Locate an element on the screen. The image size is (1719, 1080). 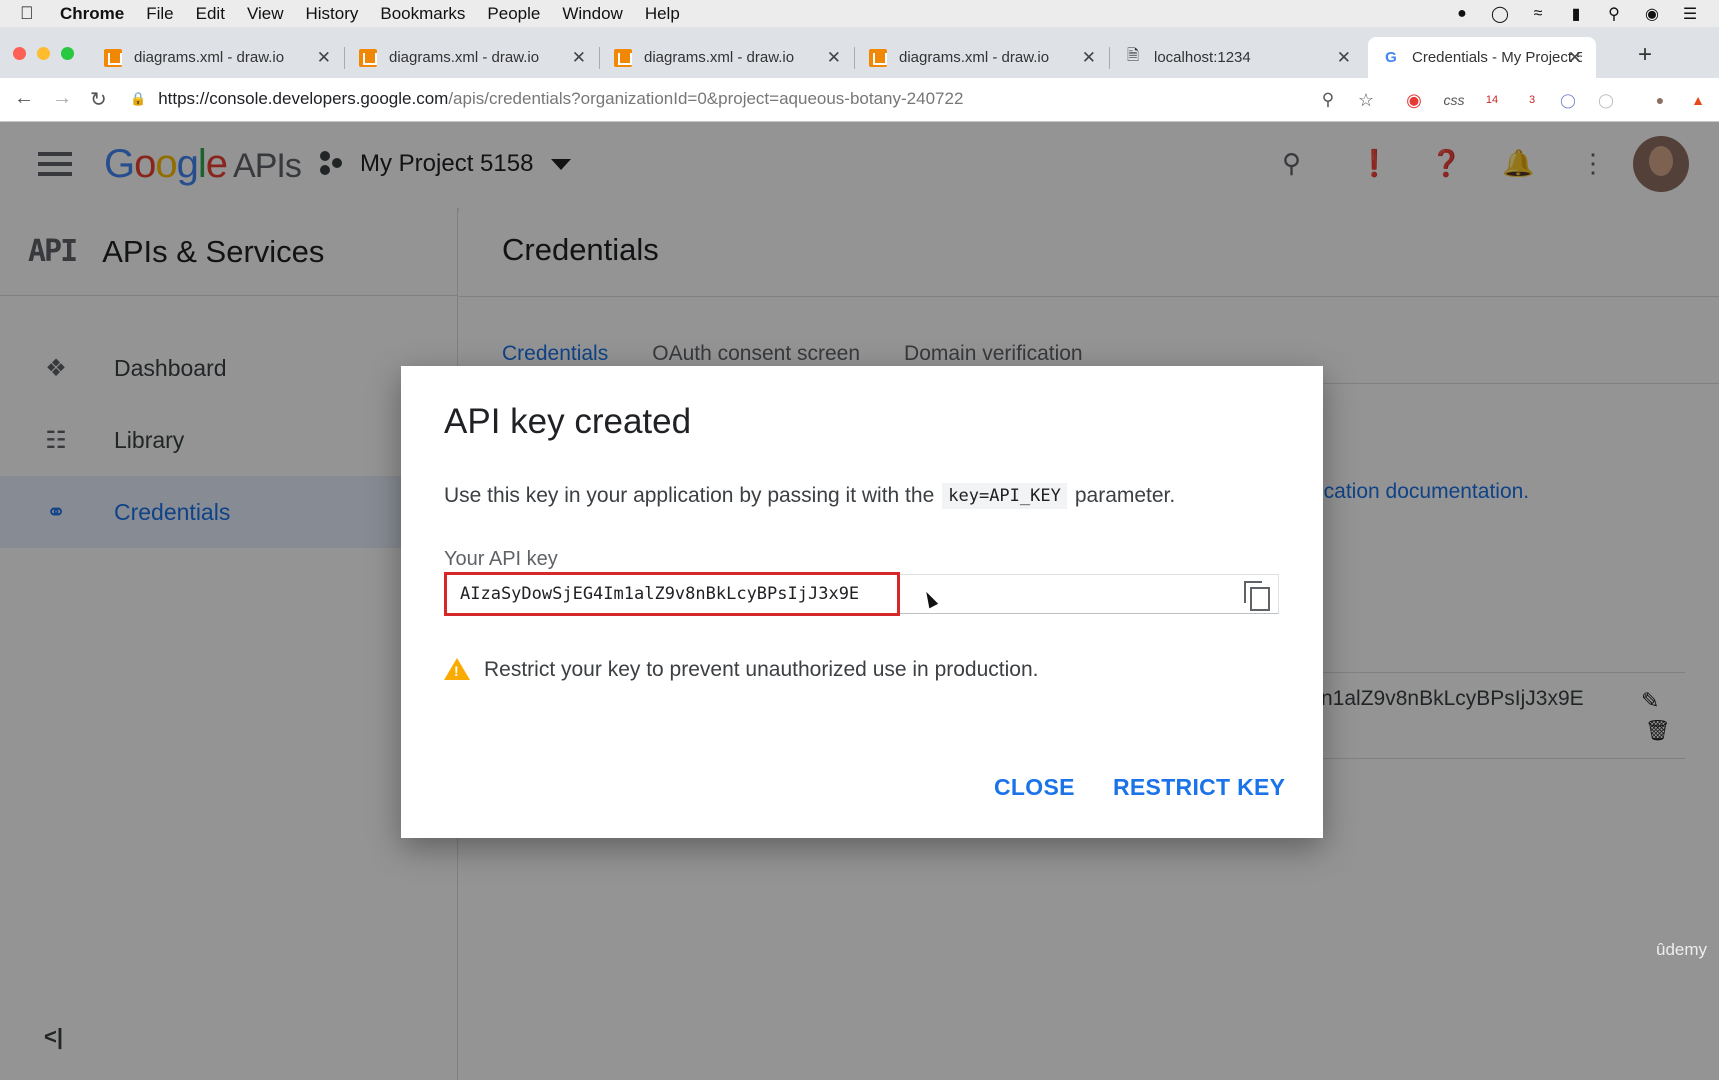
lock-icon: 🔒 is located at coordinates (138, 99).